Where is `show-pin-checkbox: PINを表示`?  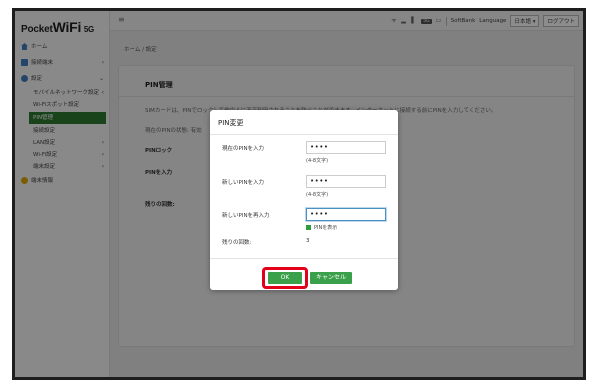 show-pin-checkbox: PINを表示 is located at coordinates (321, 227).